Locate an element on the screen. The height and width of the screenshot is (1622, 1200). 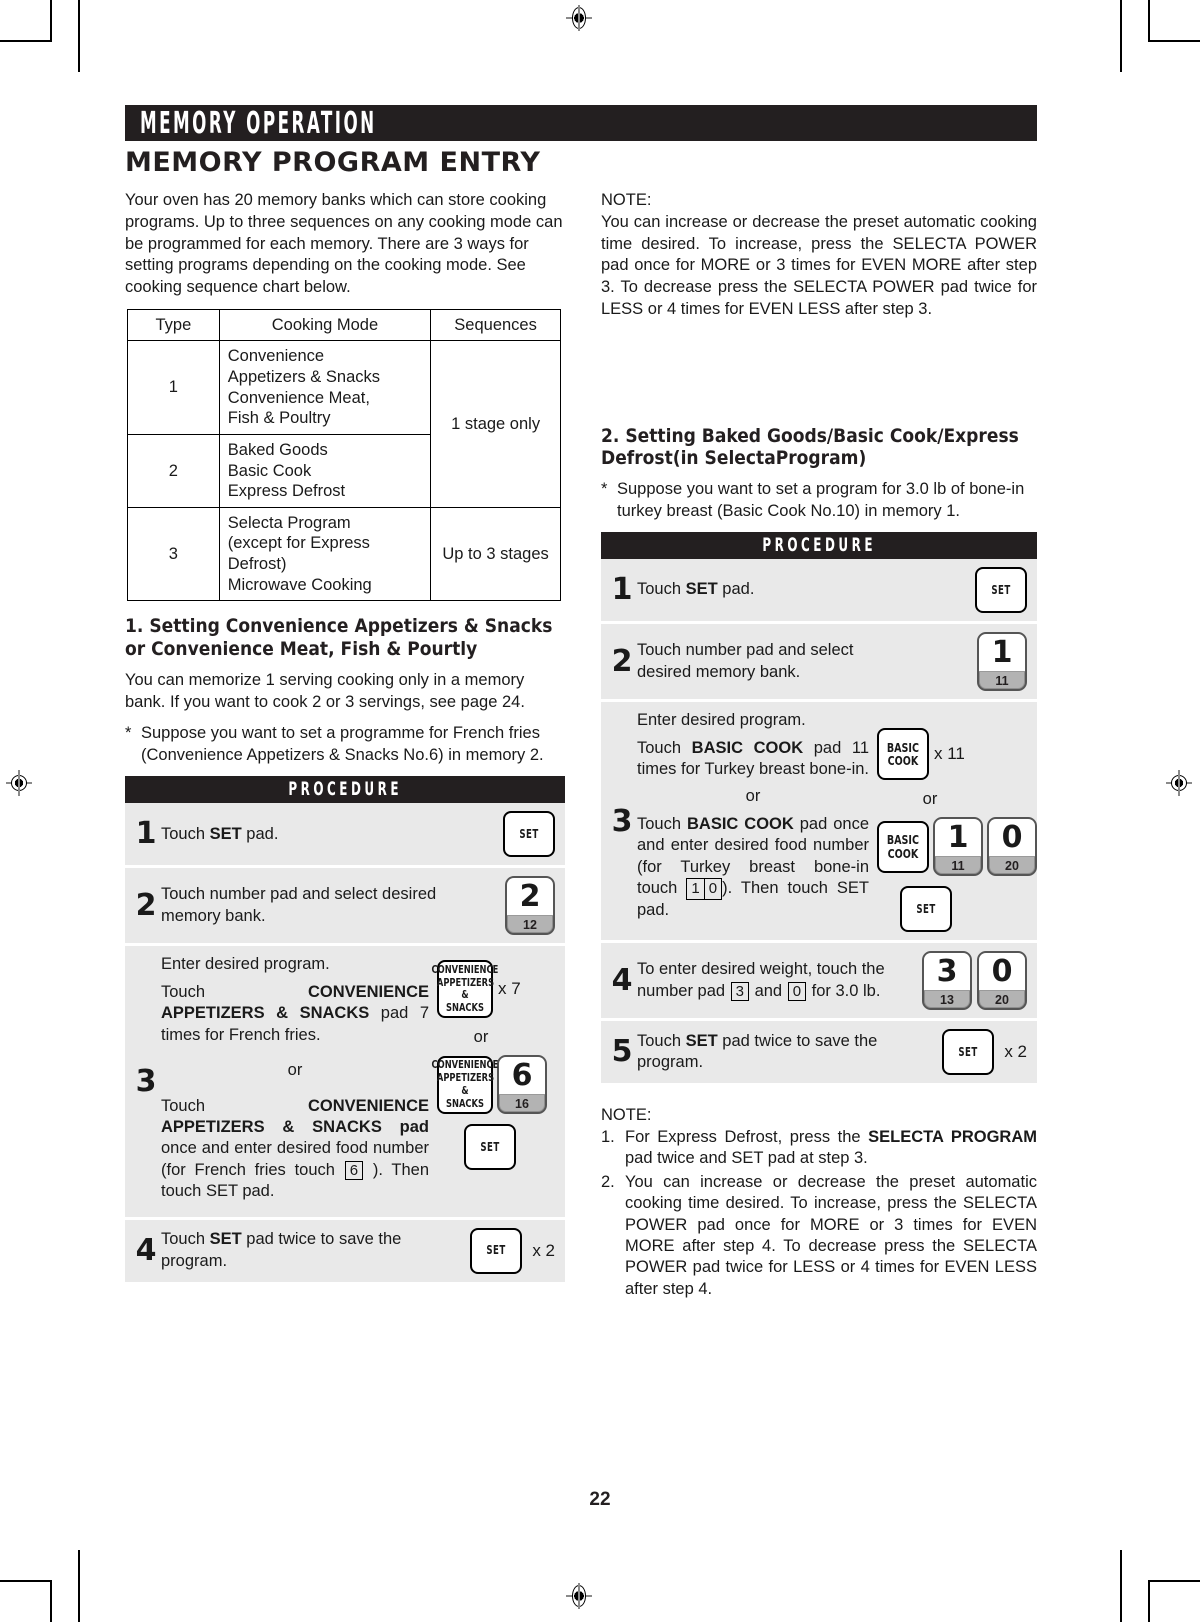
section1-star-marker: * is located at coordinates (128, 733).